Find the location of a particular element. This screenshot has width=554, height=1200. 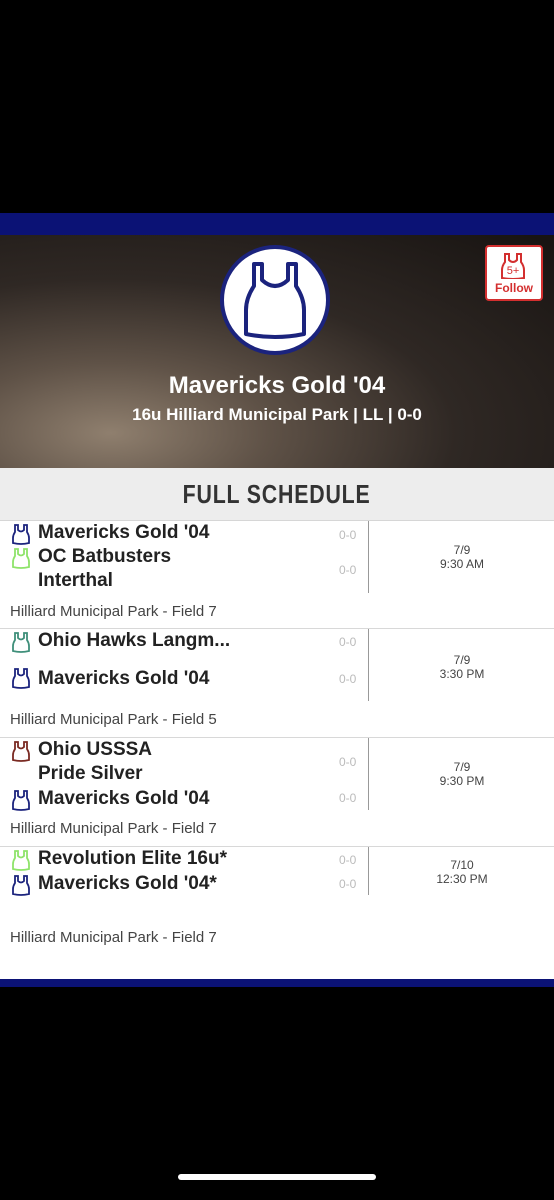

team-name: Revolution Elite 16u* is located at coordinates (132, 858).